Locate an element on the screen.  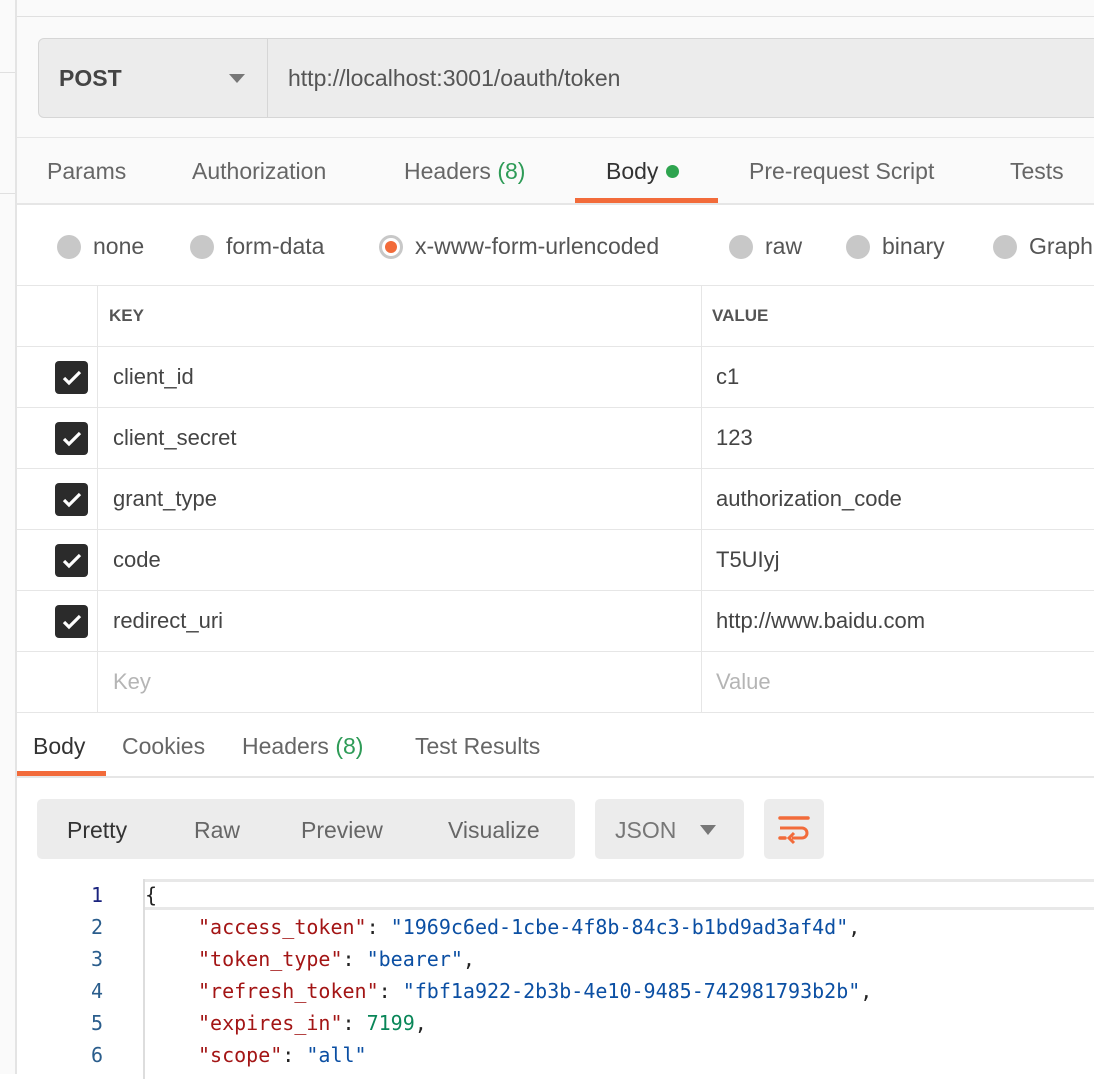
response-tab-test-results: Test Results is located at coordinates (477, 744).